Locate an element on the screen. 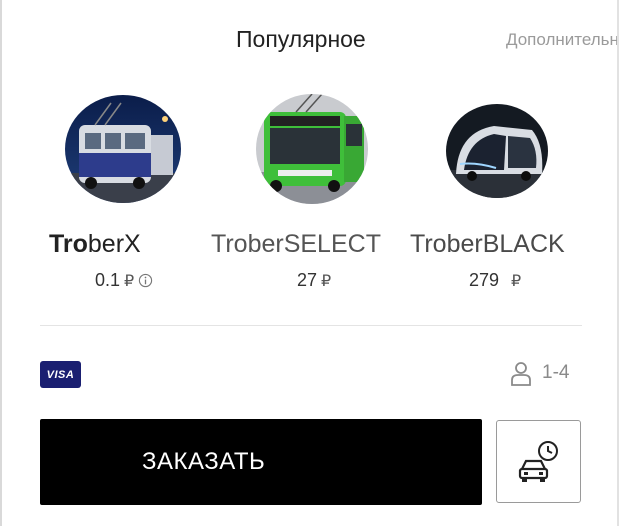 This screenshot has height=526, width=621. schedule-ride-button is located at coordinates (538, 461).